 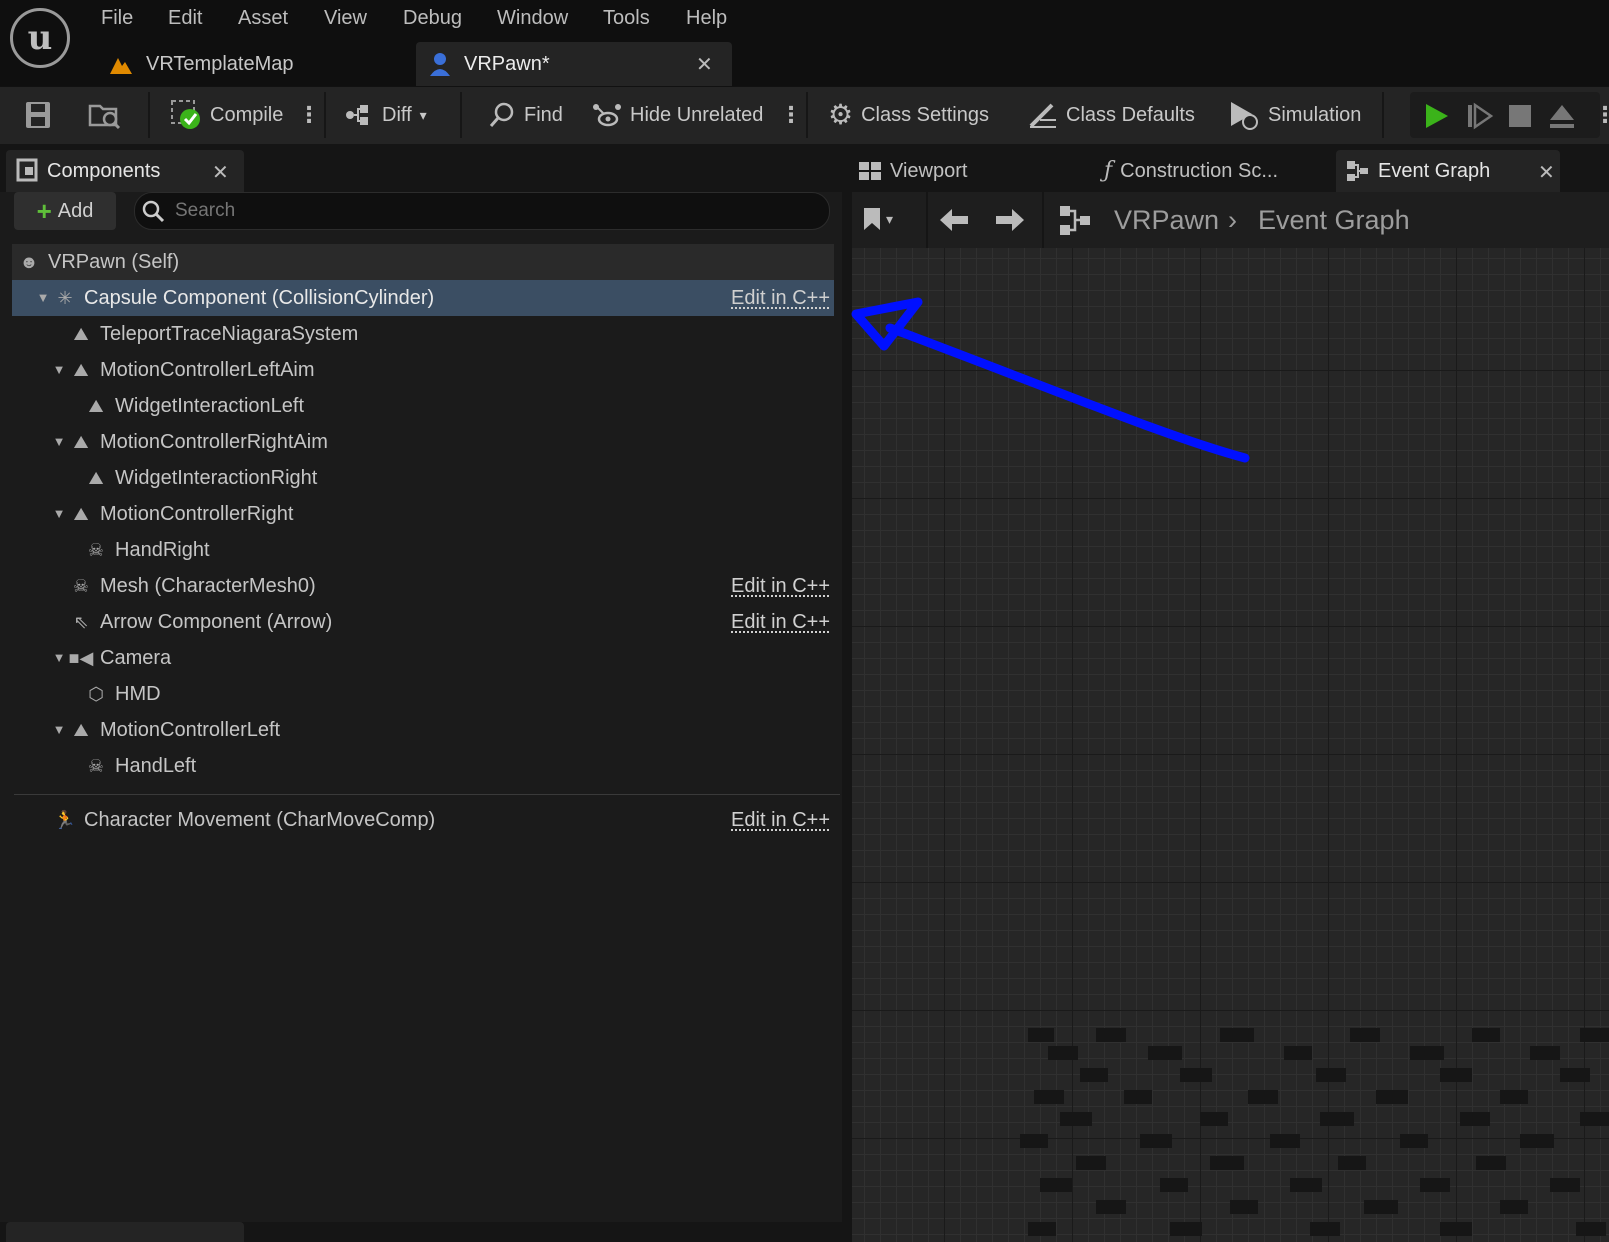 What do you see at coordinates (423, 334) in the screenshot?
I see `tree-row-teleport-trace: ⛰ TeleportTraceNiagaraSystem` at bounding box center [423, 334].